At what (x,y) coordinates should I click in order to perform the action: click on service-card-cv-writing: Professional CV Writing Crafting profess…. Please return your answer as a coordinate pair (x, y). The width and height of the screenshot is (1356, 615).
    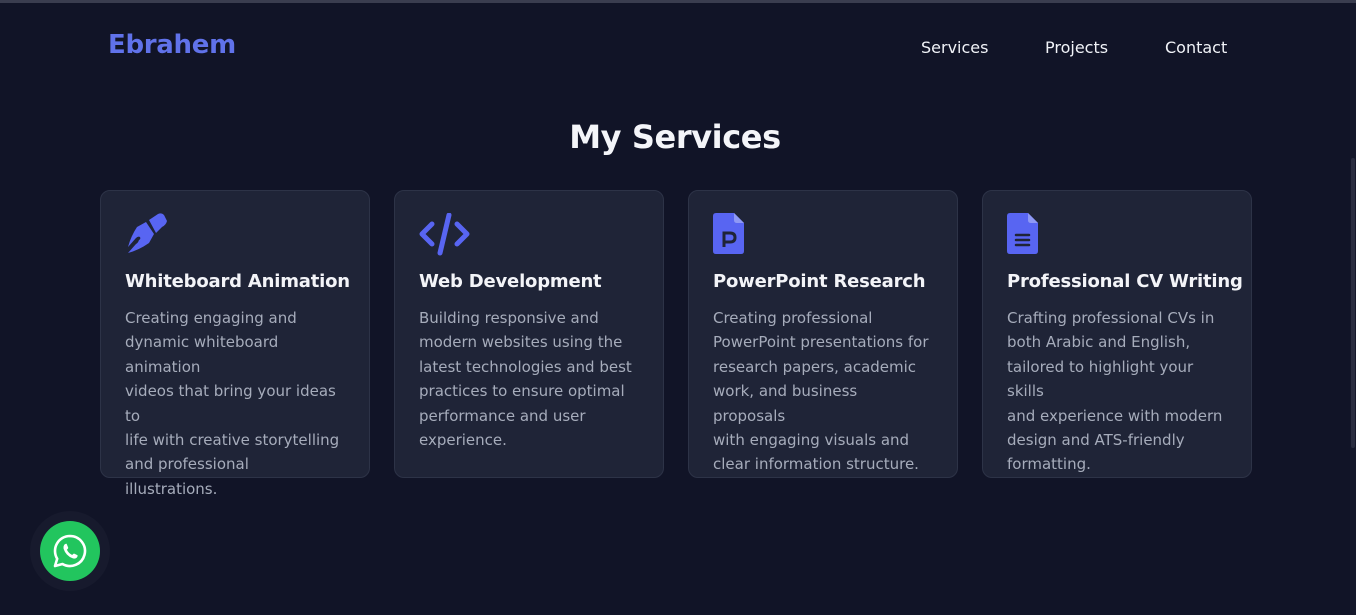
    Looking at the image, I should click on (1117, 334).